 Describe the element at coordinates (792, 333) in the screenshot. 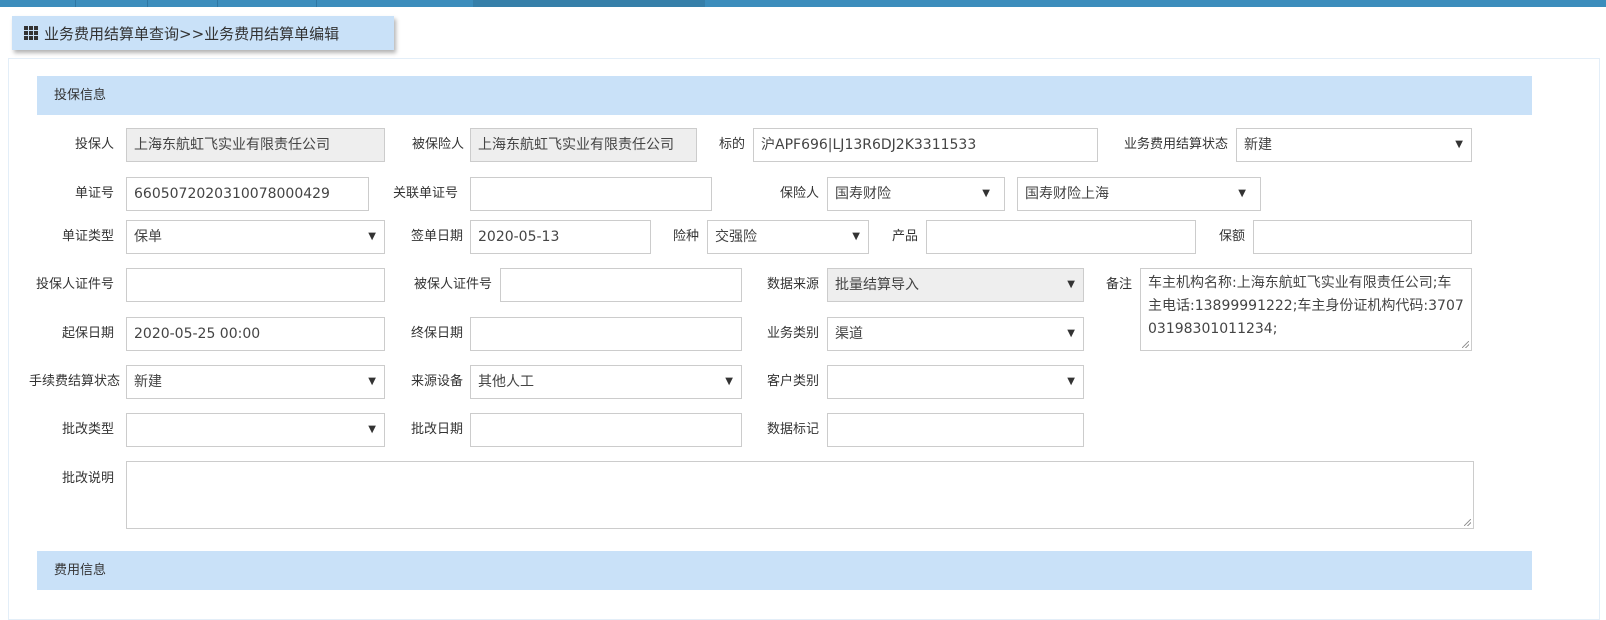

I see `biz-category-label: 业务类别` at that location.